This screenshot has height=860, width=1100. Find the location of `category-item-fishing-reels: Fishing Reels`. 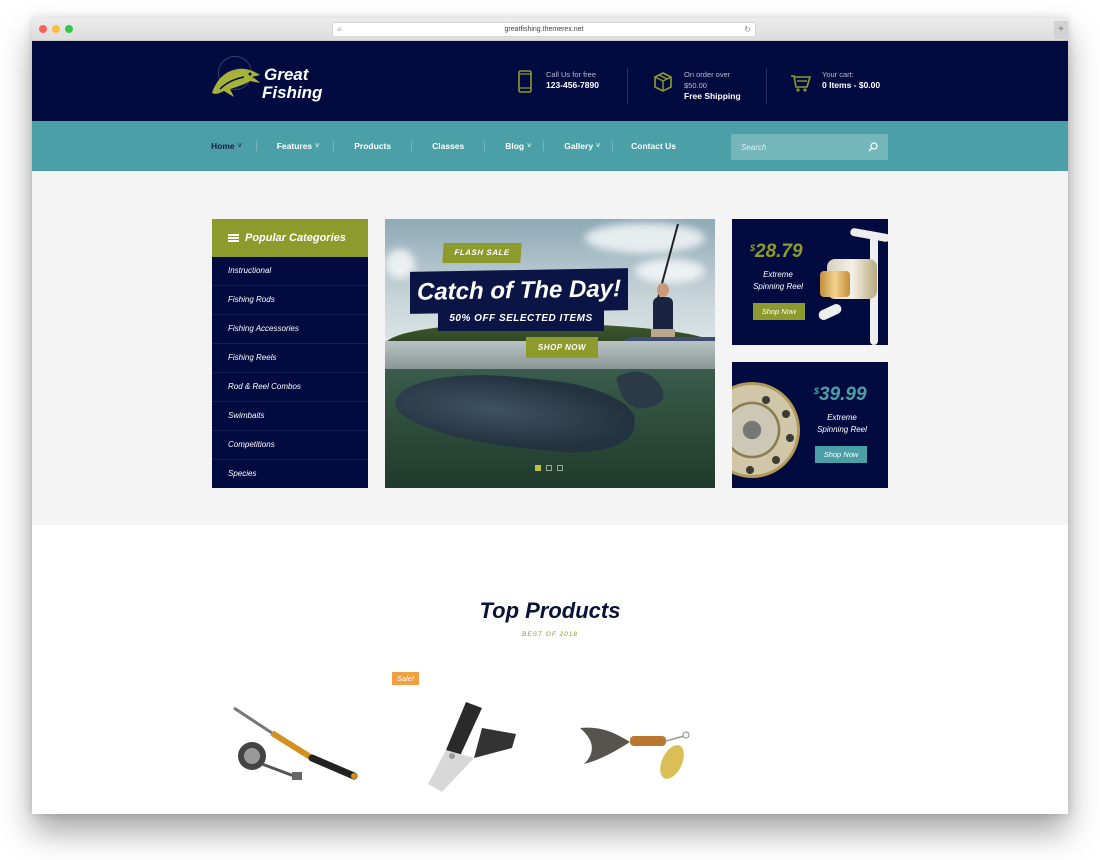

category-item-fishing-reels: Fishing Reels is located at coordinates (290, 358).